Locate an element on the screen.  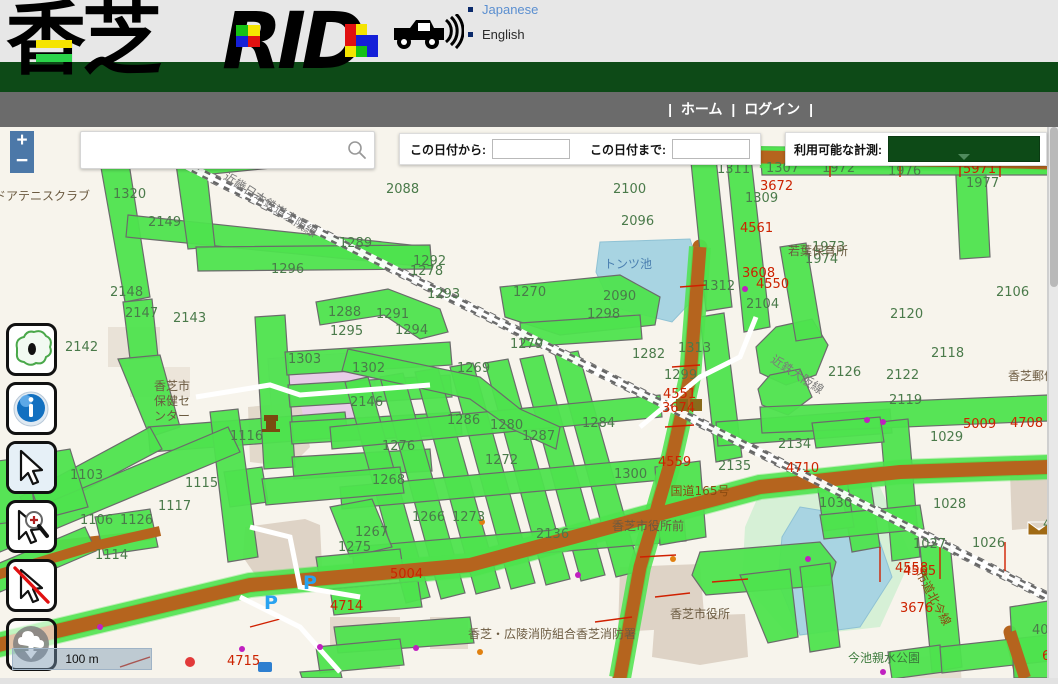
road-segment-label-red: 4714 is located at coordinates (346, 606).